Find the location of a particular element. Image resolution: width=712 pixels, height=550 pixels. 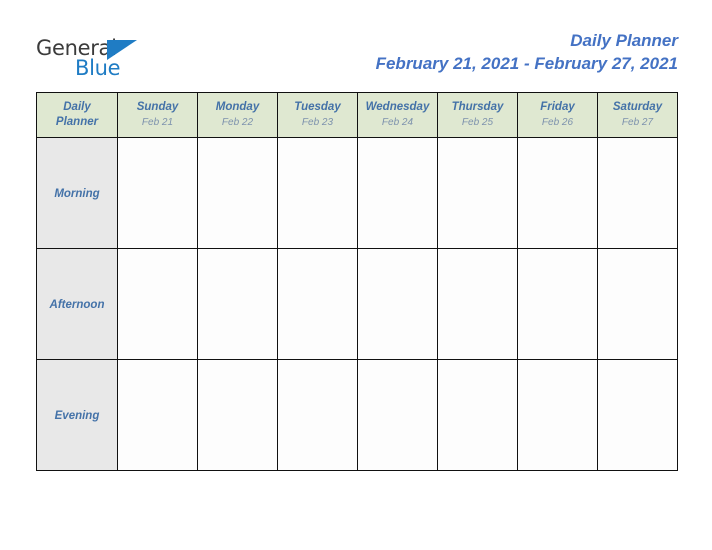

planner-cell-evening-wednesday is located at coordinates (397, 415).